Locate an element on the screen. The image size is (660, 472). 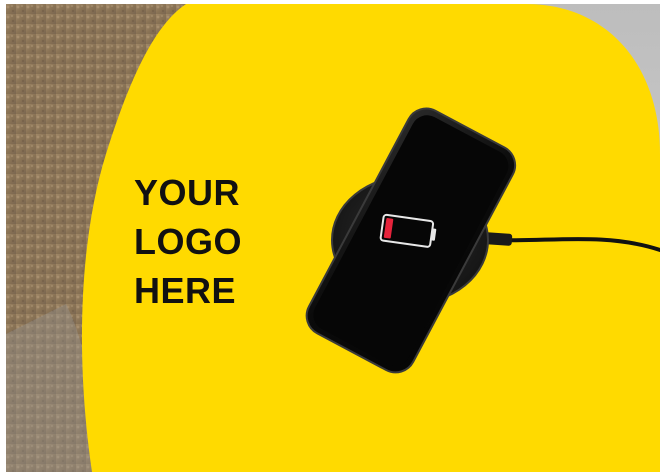
logo-line-2: LOGO is located at coordinates (188, 241).